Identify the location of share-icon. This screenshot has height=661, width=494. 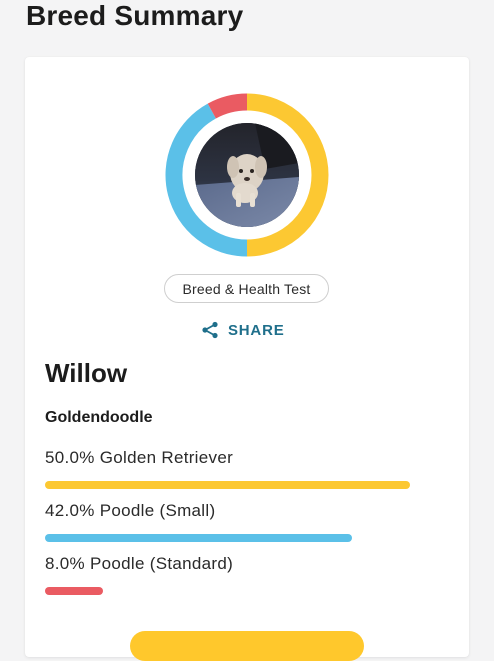
(210, 330).